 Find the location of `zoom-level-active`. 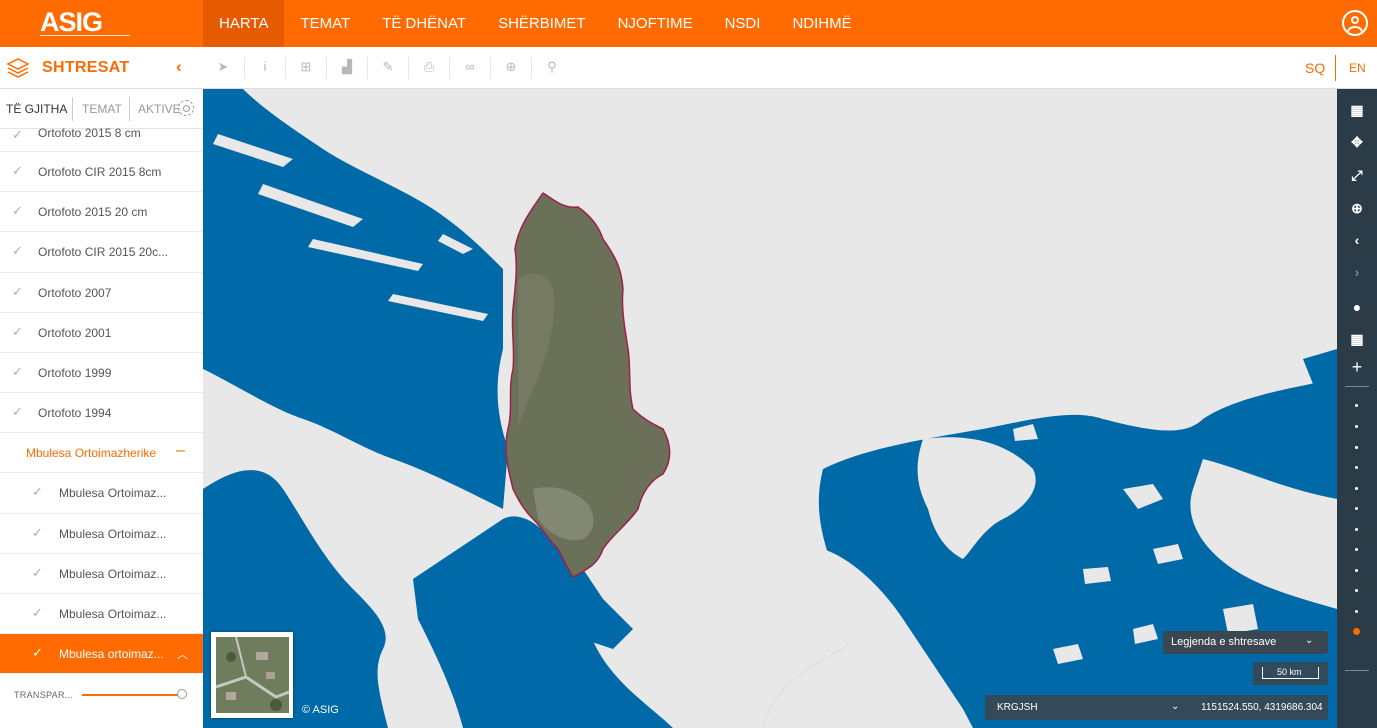

zoom-level-active is located at coordinates (1356, 631).